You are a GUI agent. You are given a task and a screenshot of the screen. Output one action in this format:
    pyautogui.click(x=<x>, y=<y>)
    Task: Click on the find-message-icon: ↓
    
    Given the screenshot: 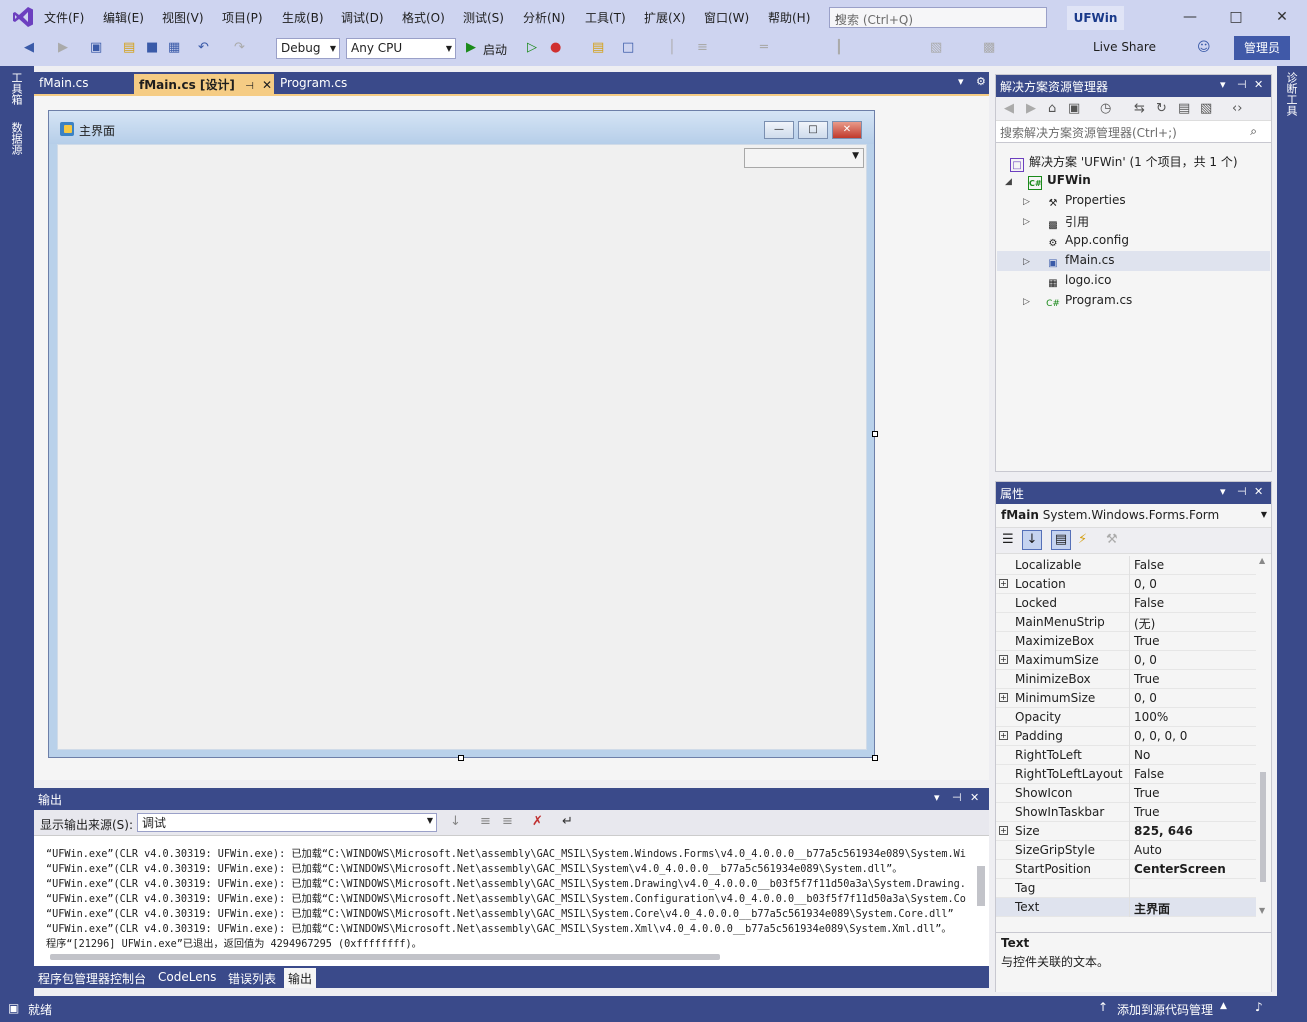 What is the action you would take?
    pyautogui.click(x=455, y=821)
    